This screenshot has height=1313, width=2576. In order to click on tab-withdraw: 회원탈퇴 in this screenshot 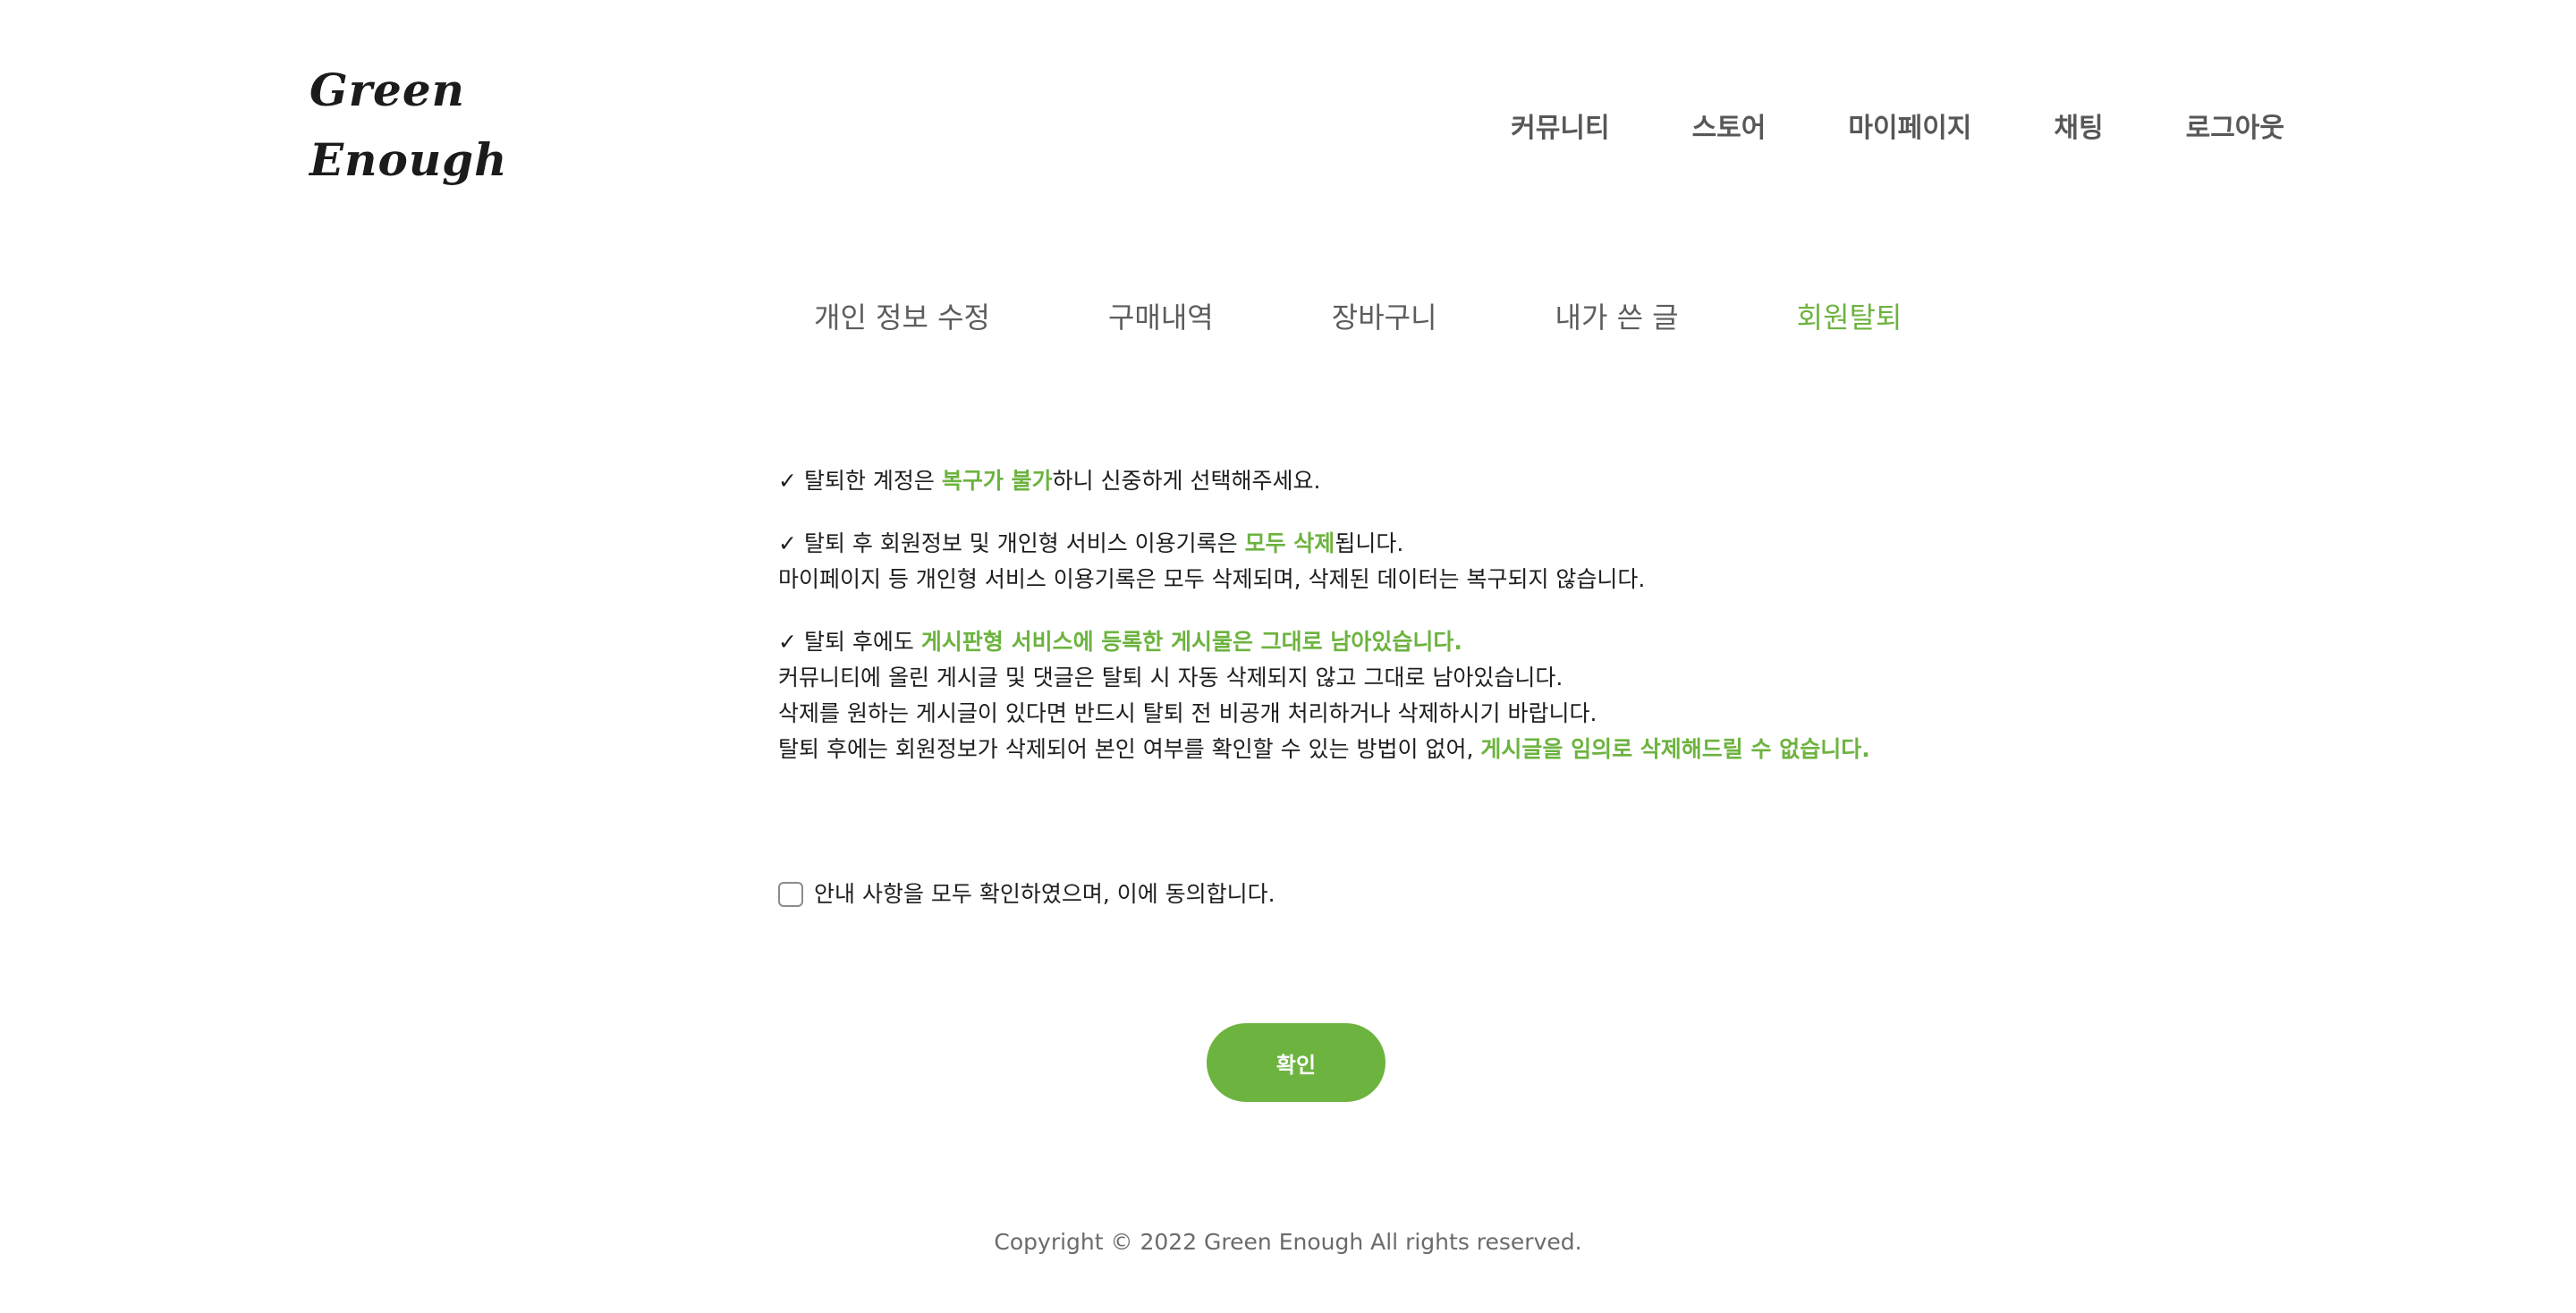, I will do `click(1849, 315)`.